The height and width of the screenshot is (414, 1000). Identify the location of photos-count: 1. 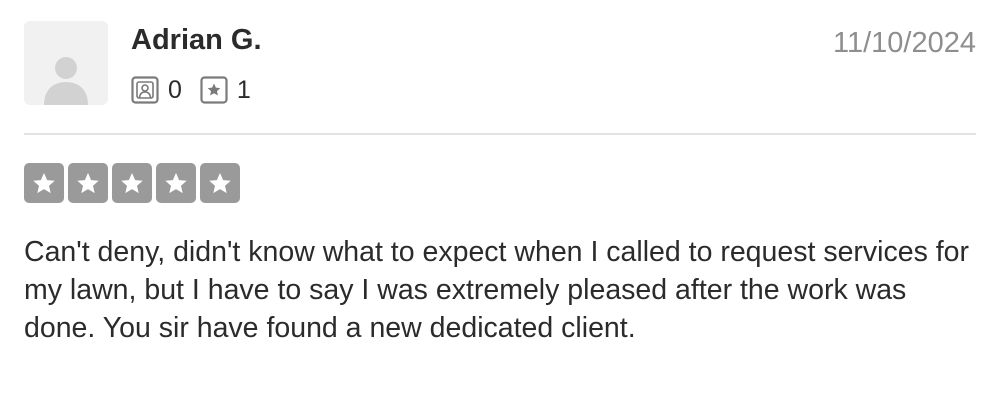
(243, 90).